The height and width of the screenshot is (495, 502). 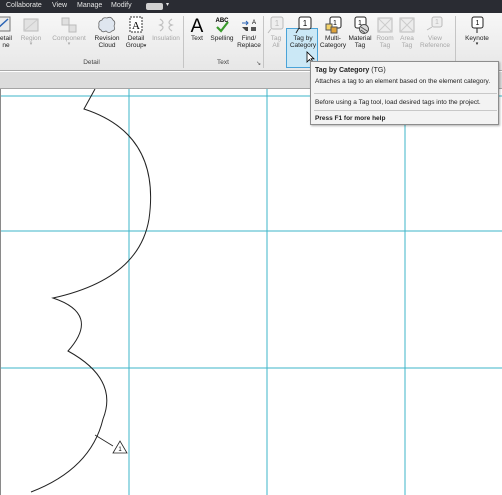 What do you see at coordinates (249, 25) in the screenshot?
I see `find-replace-icon: A` at bounding box center [249, 25].